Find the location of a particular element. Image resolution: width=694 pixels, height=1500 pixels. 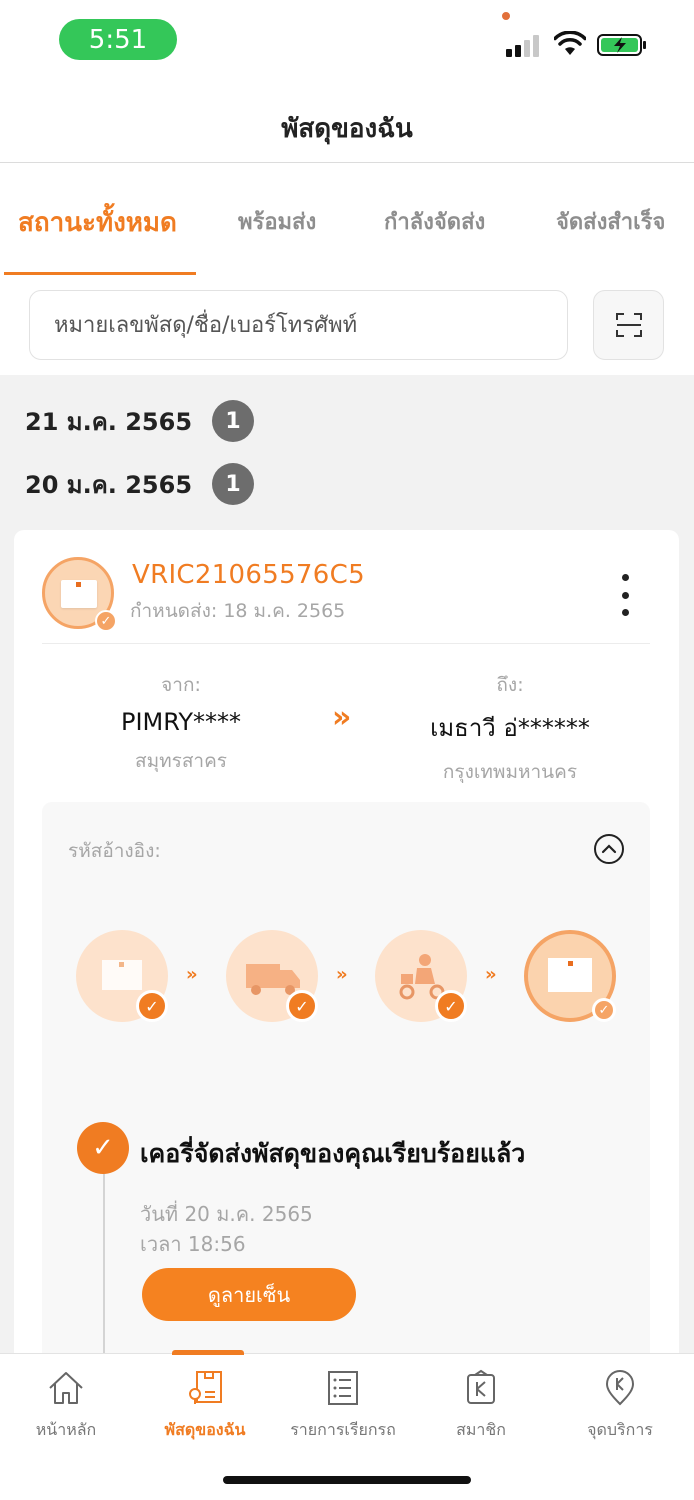

sender-info: จาก: PIMRY**** สมุทรสาคร is located at coordinates (181, 723).